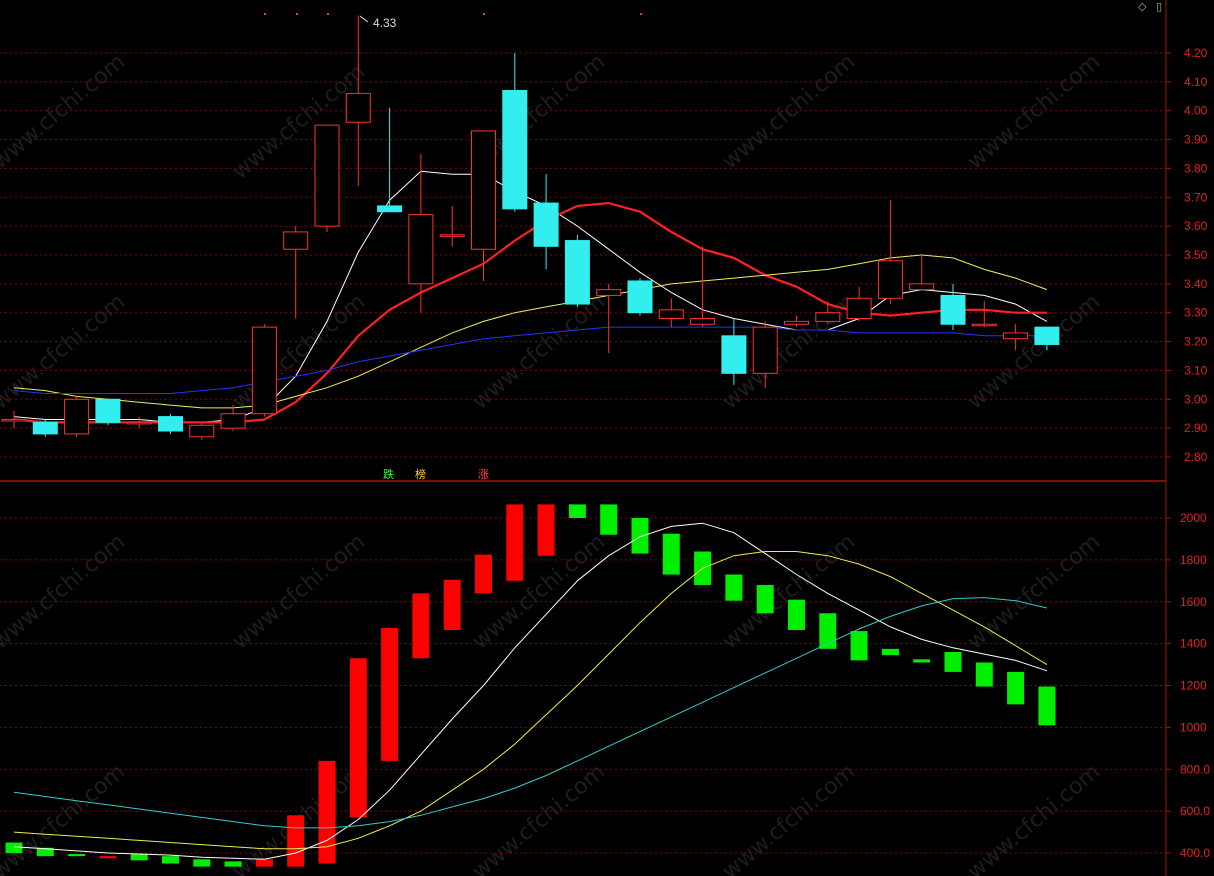 The height and width of the screenshot is (876, 1214). I want to click on price-tick-label: 3.70, so click(1196, 197).